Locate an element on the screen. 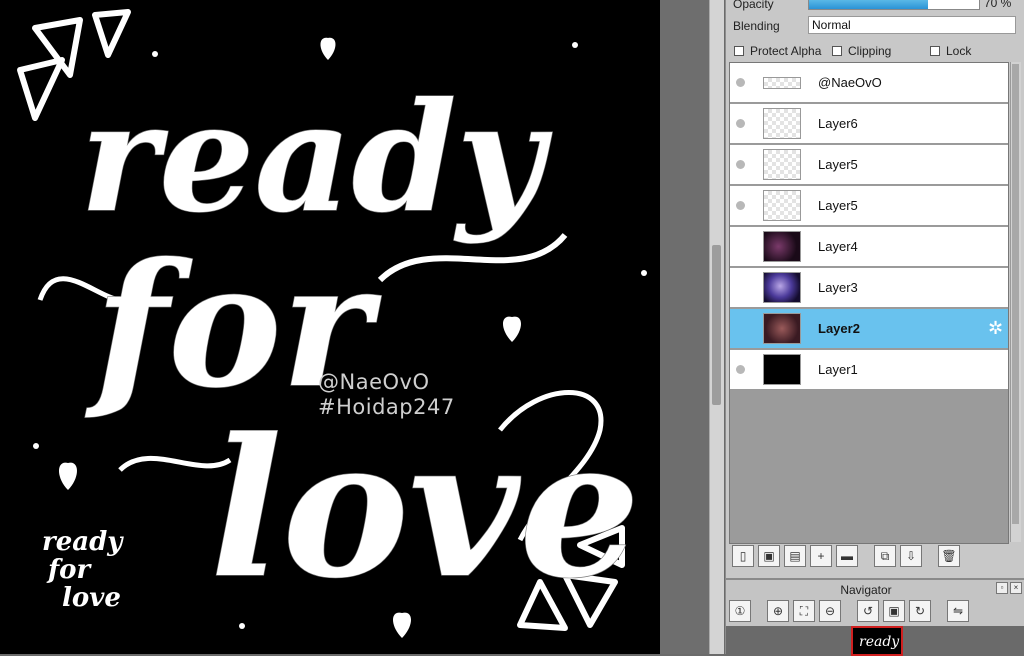 The height and width of the screenshot is (656, 1024). duplicate-layer-icon: ⧉ is located at coordinates (885, 556).